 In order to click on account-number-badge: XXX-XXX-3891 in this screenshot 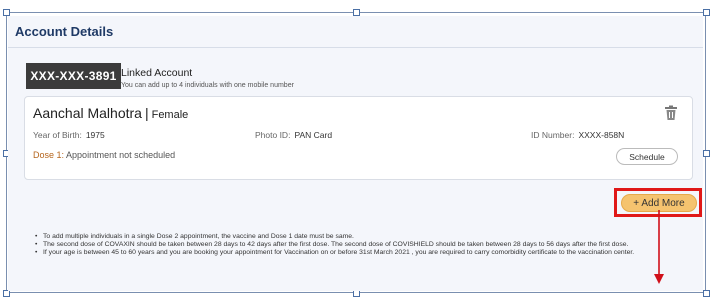, I will do `click(73, 76)`.